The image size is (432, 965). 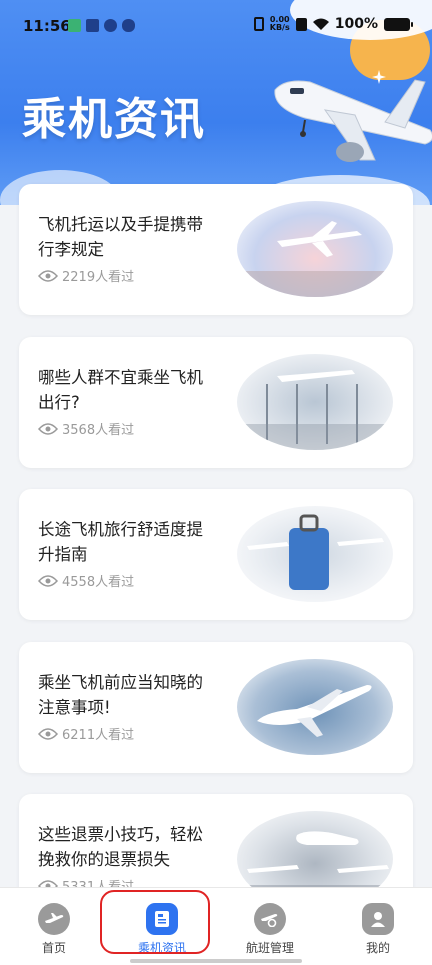 What do you see at coordinates (155, 922) in the screenshot?
I see `highlight-annotation` at bounding box center [155, 922].